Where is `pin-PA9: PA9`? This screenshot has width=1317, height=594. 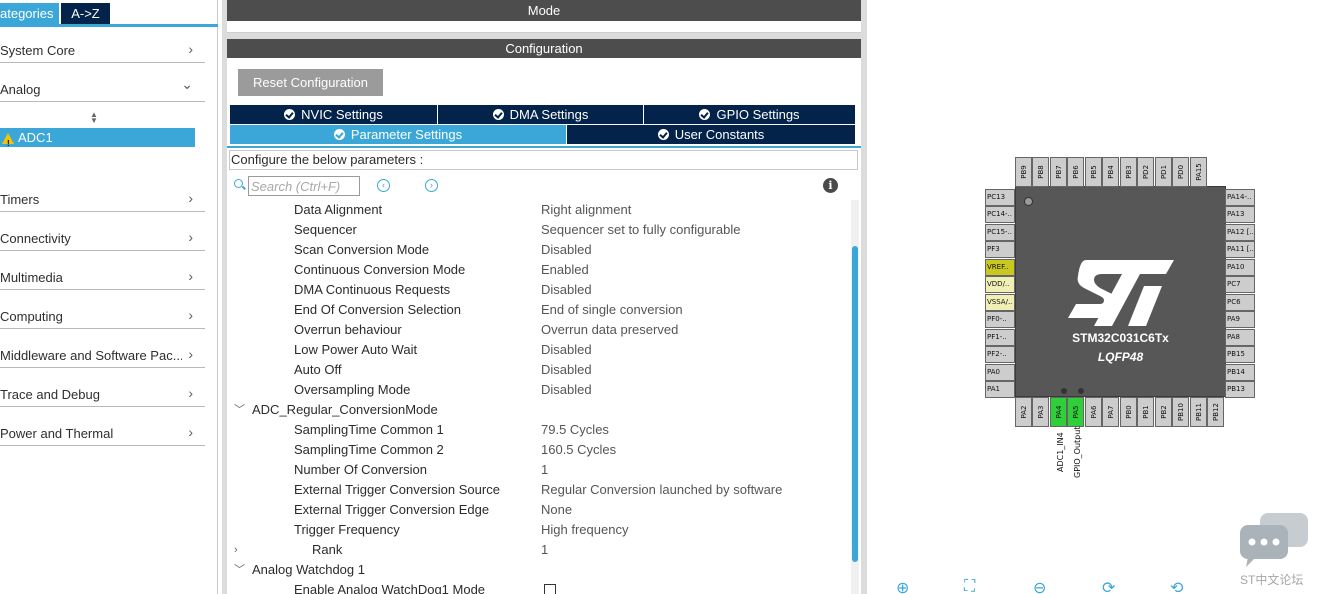
pin-PA9: PA9 is located at coordinates (1240, 319).